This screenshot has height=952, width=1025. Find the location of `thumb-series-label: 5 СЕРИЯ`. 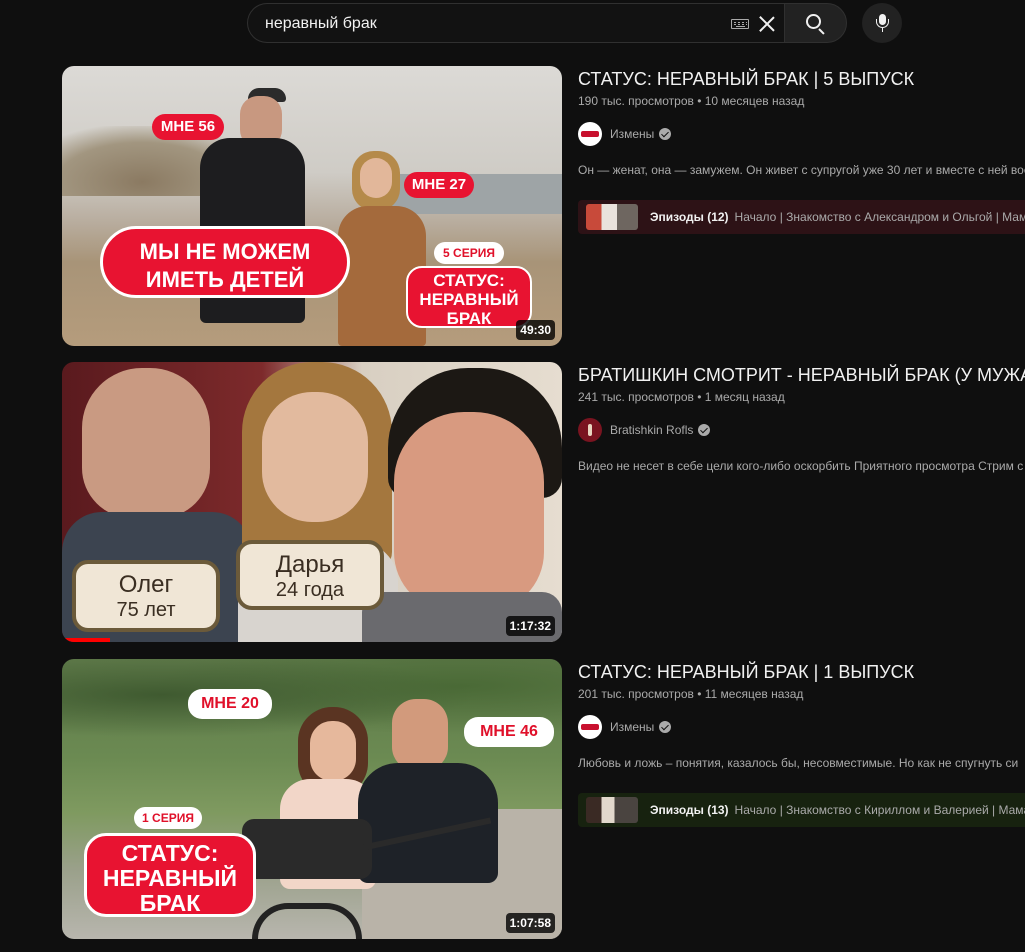

thumb-series-label: 5 СЕРИЯ is located at coordinates (469, 253).